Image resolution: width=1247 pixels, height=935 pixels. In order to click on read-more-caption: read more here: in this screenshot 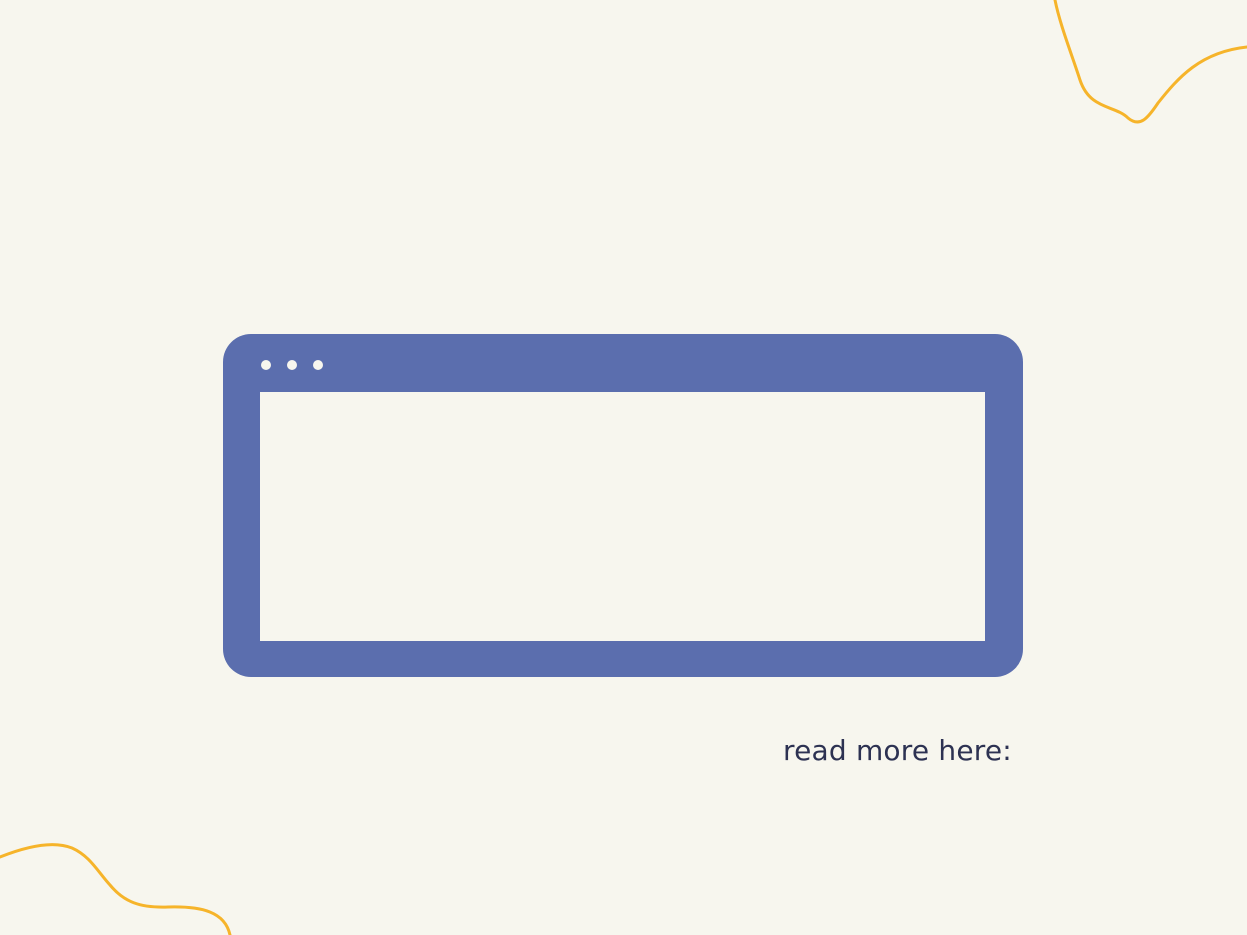, I will do `click(897, 750)`.